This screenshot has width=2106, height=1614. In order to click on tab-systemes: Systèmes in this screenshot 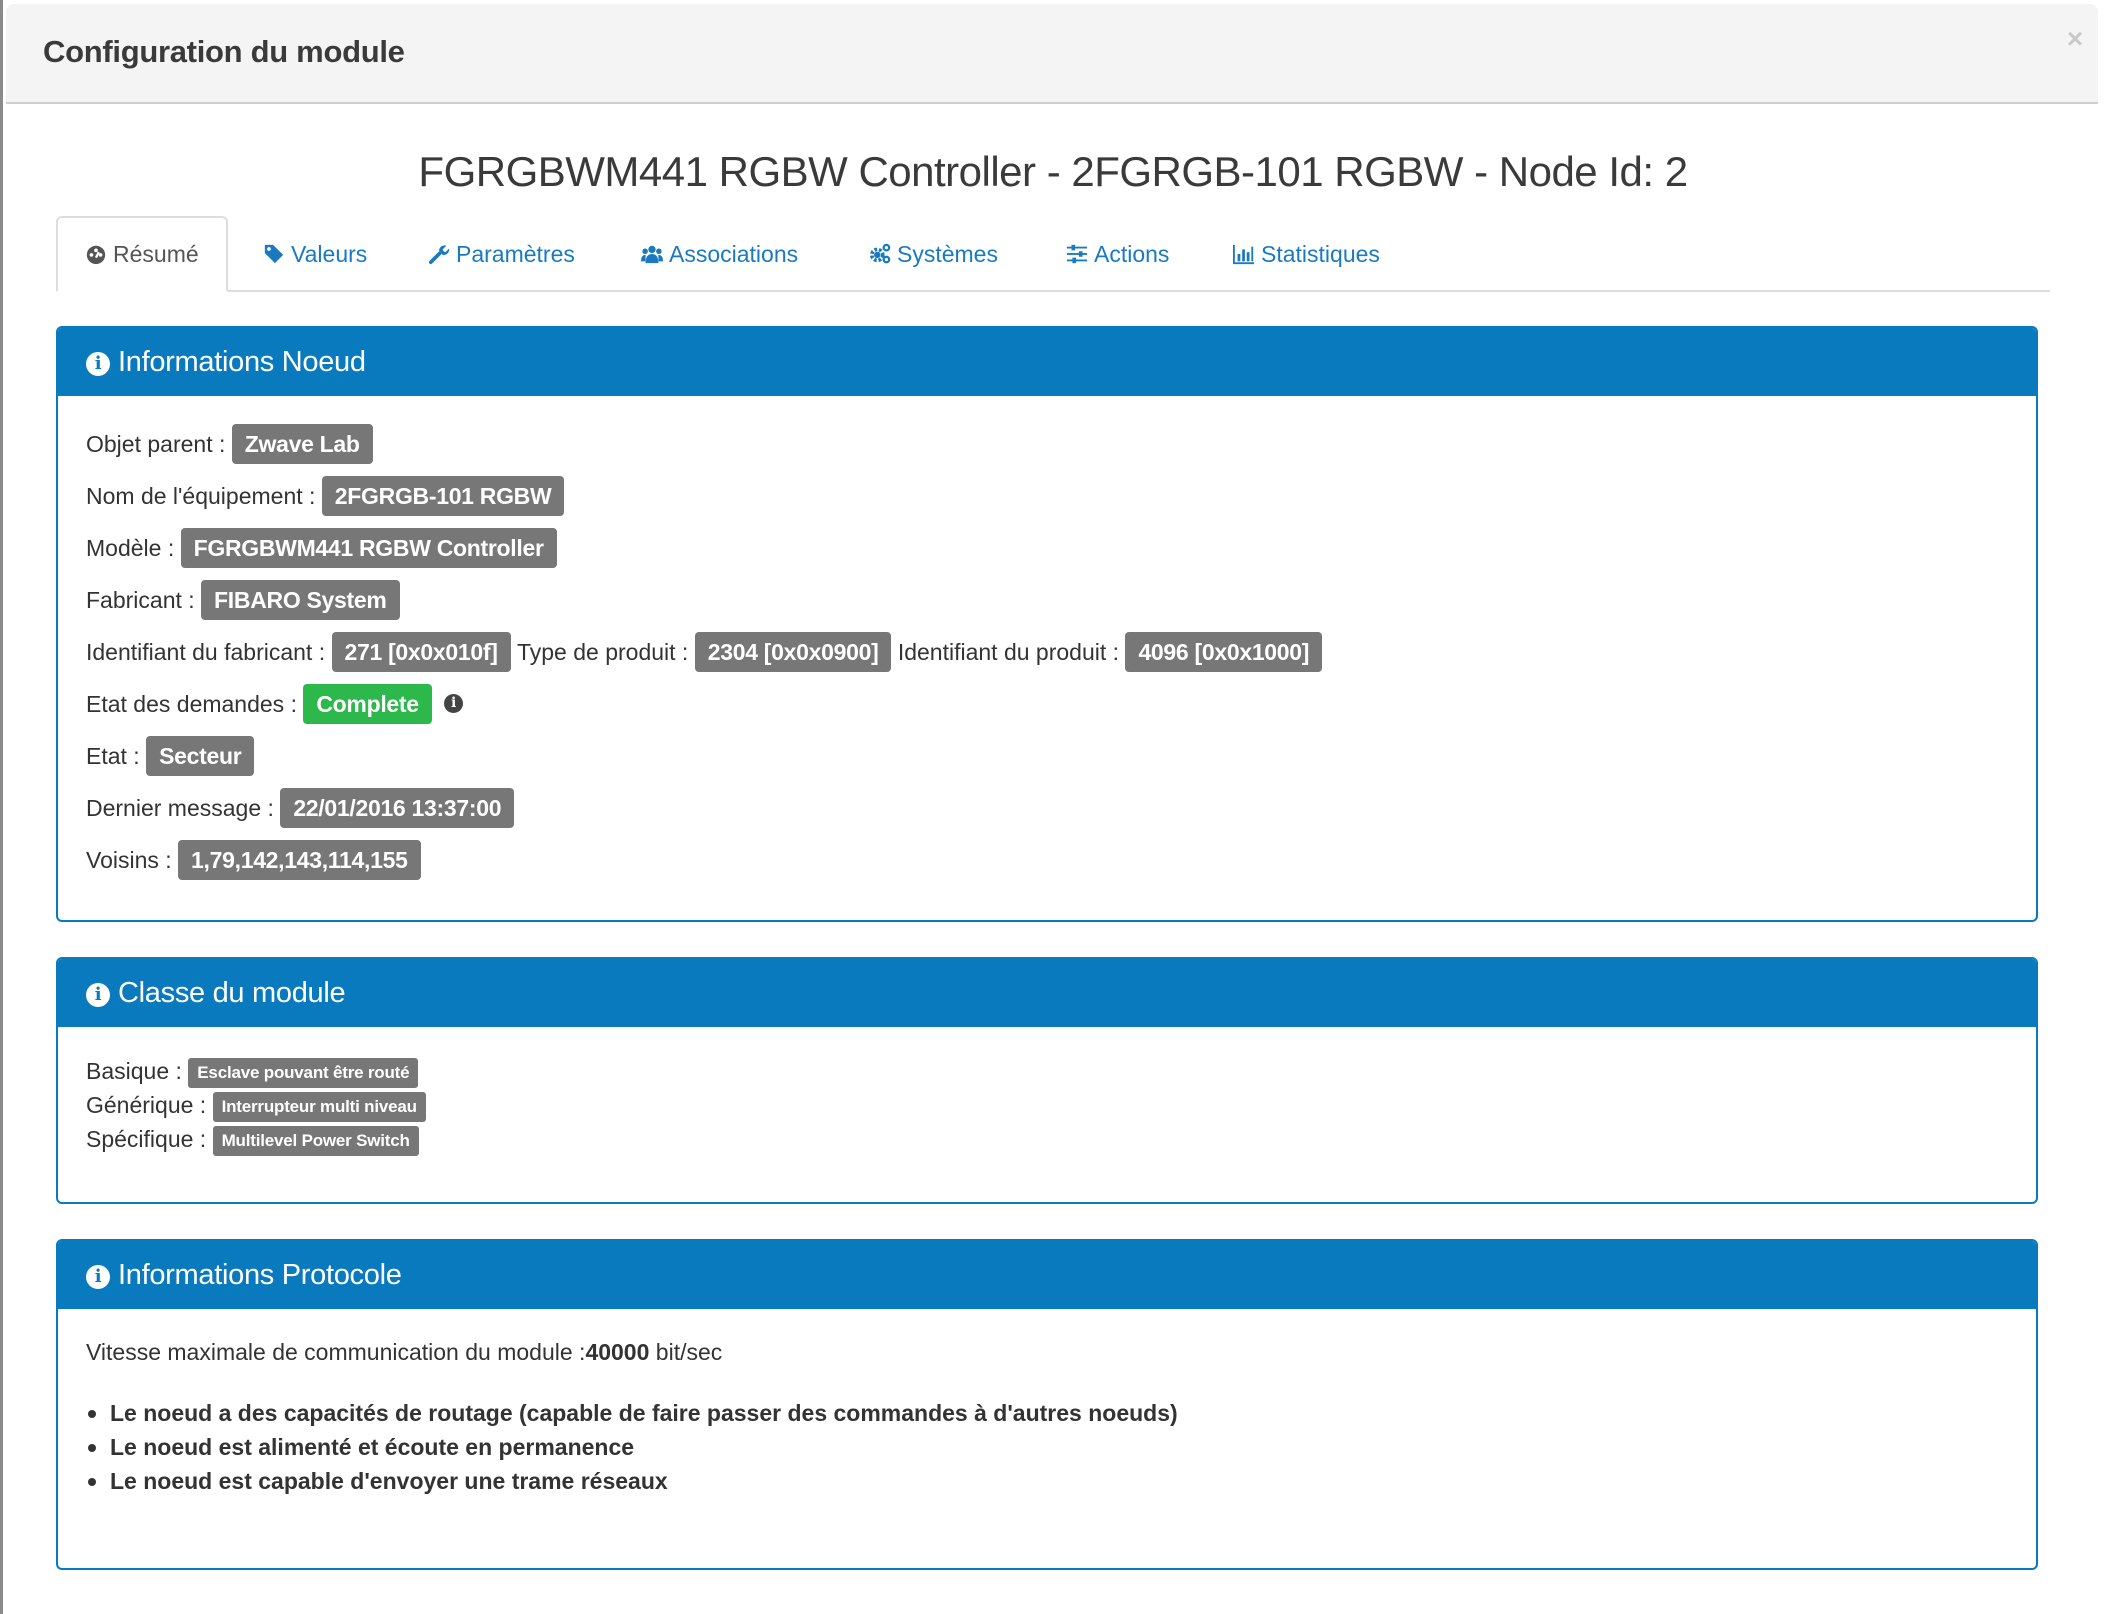, I will do `click(933, 254)`.